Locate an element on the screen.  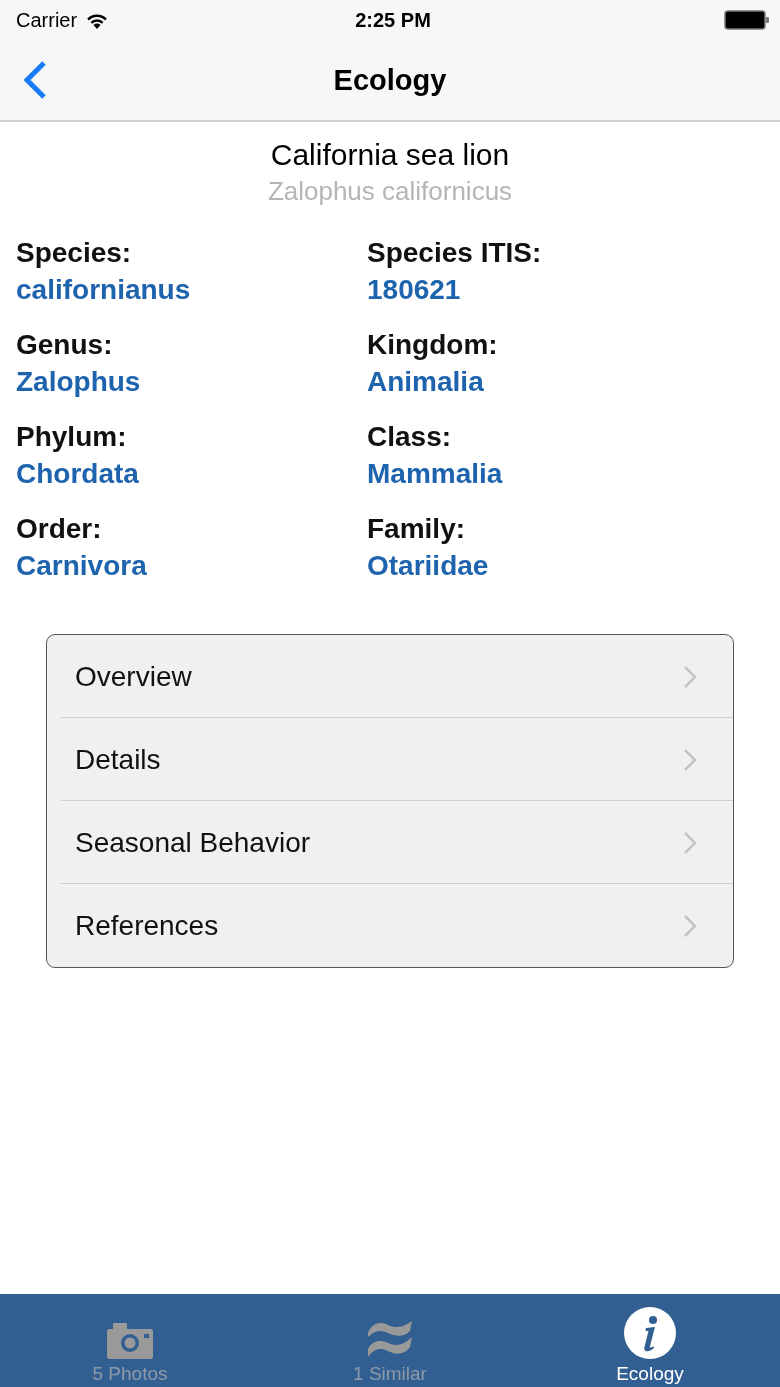
taxonomy-link: californianus is located at coordinates (103, 289).